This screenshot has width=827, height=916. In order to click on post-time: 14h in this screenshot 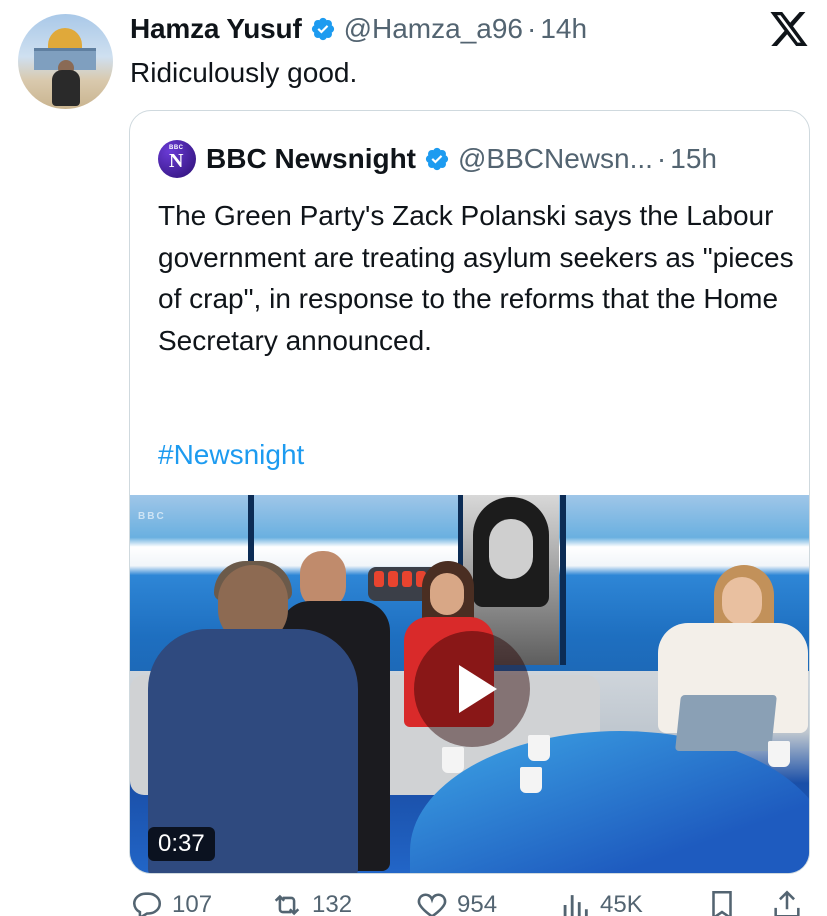, I will do `click(563, 29)`.